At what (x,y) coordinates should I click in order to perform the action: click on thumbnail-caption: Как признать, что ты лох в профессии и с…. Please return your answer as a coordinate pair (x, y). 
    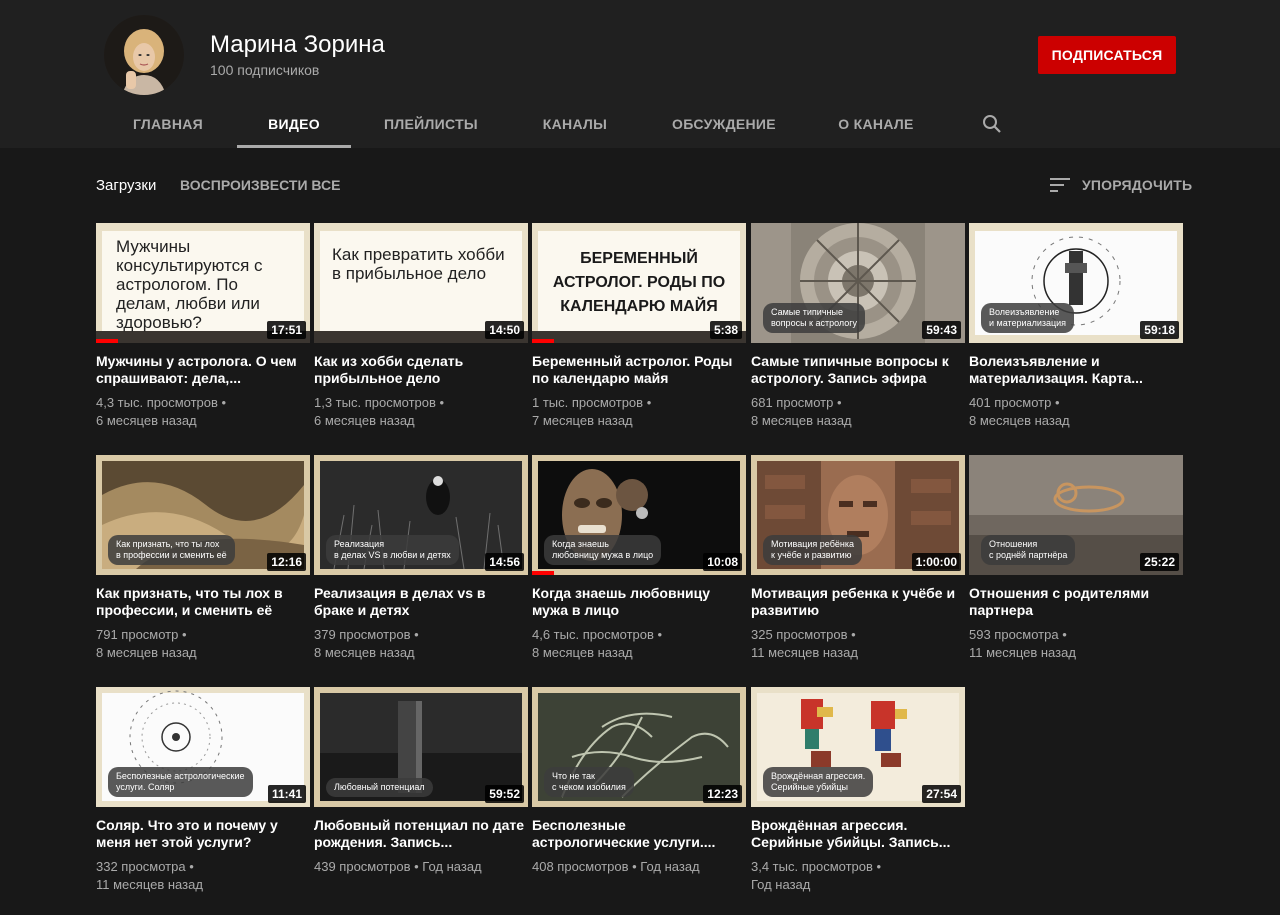
    Looking at the image, I should click on (171, 550).